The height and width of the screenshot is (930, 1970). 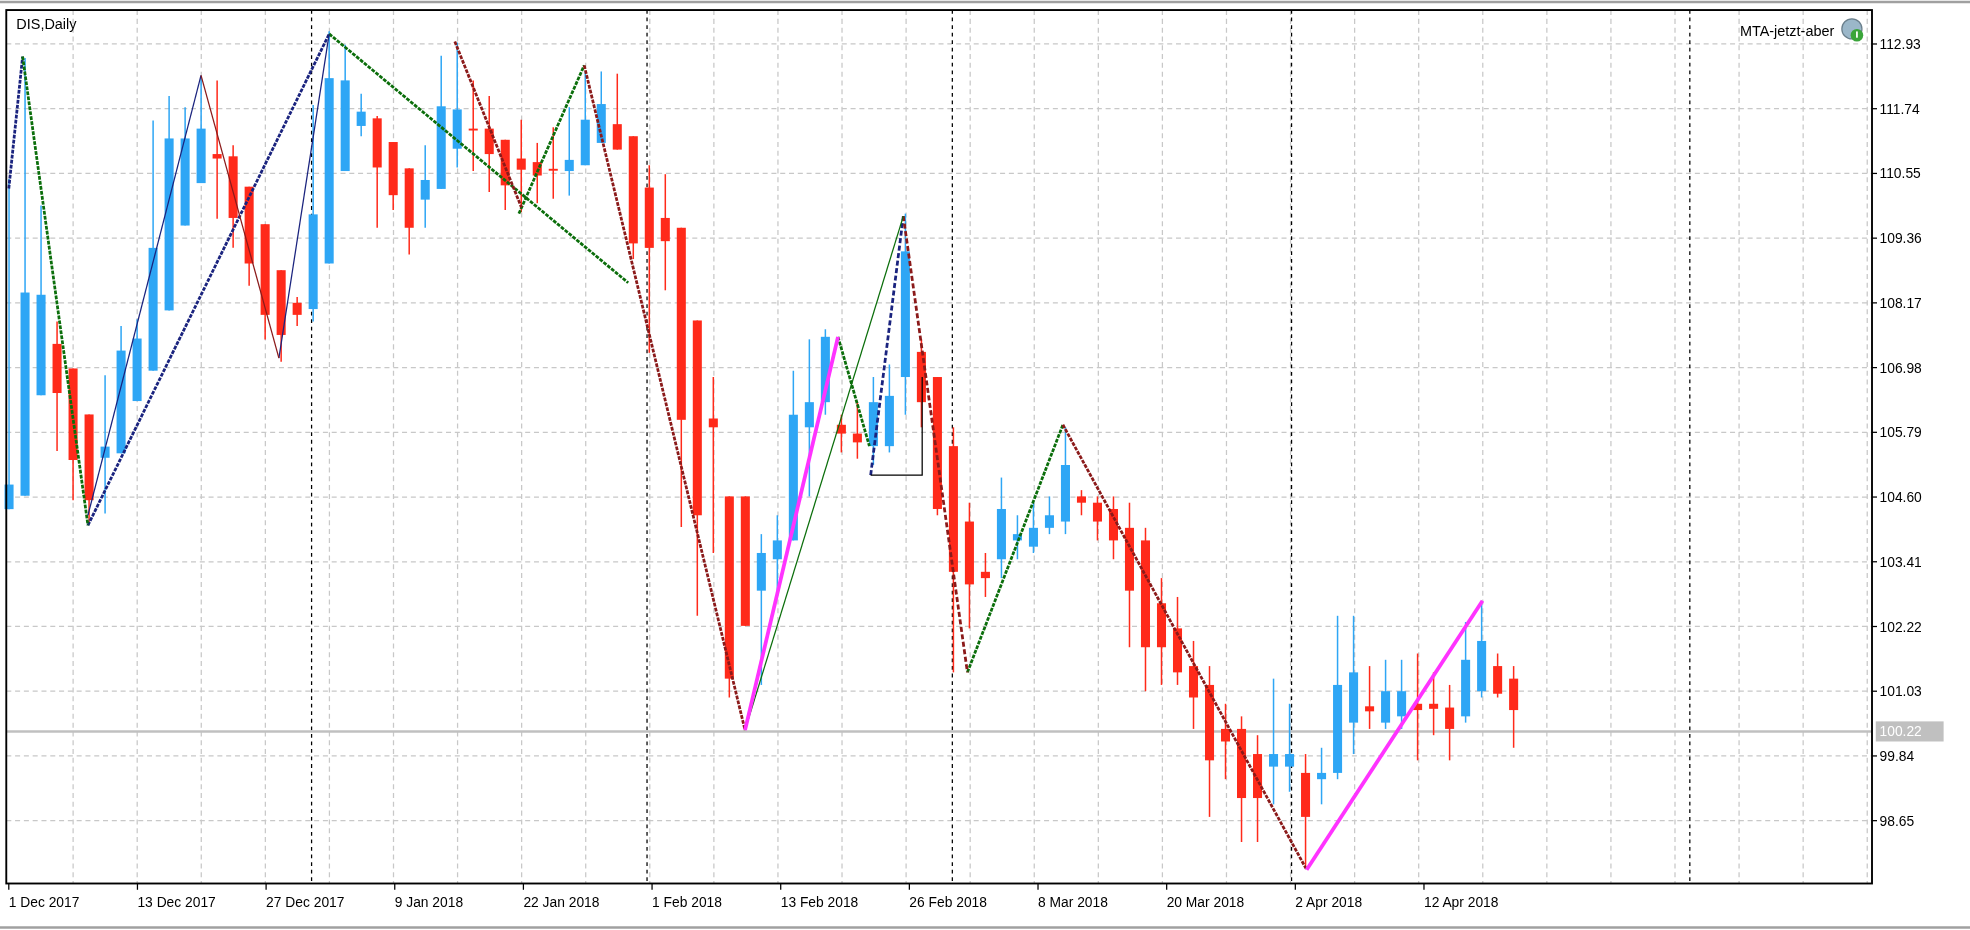 I want to click on globe-icon, so click(x=1852, y=30).